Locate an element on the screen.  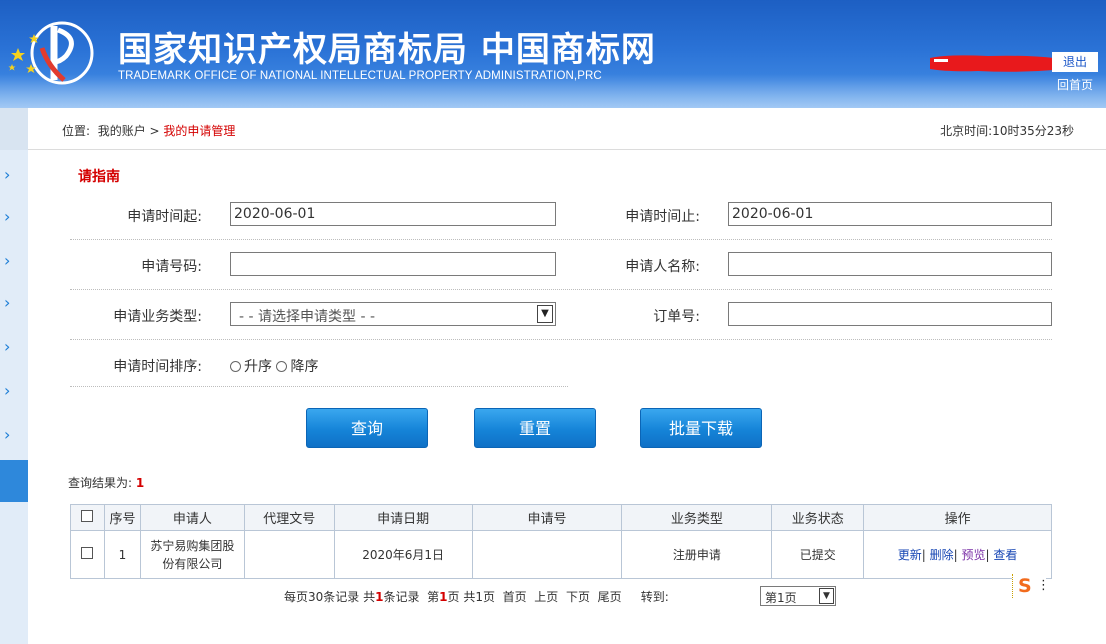
sidebar-item-active is located at coordinates (14, 481).